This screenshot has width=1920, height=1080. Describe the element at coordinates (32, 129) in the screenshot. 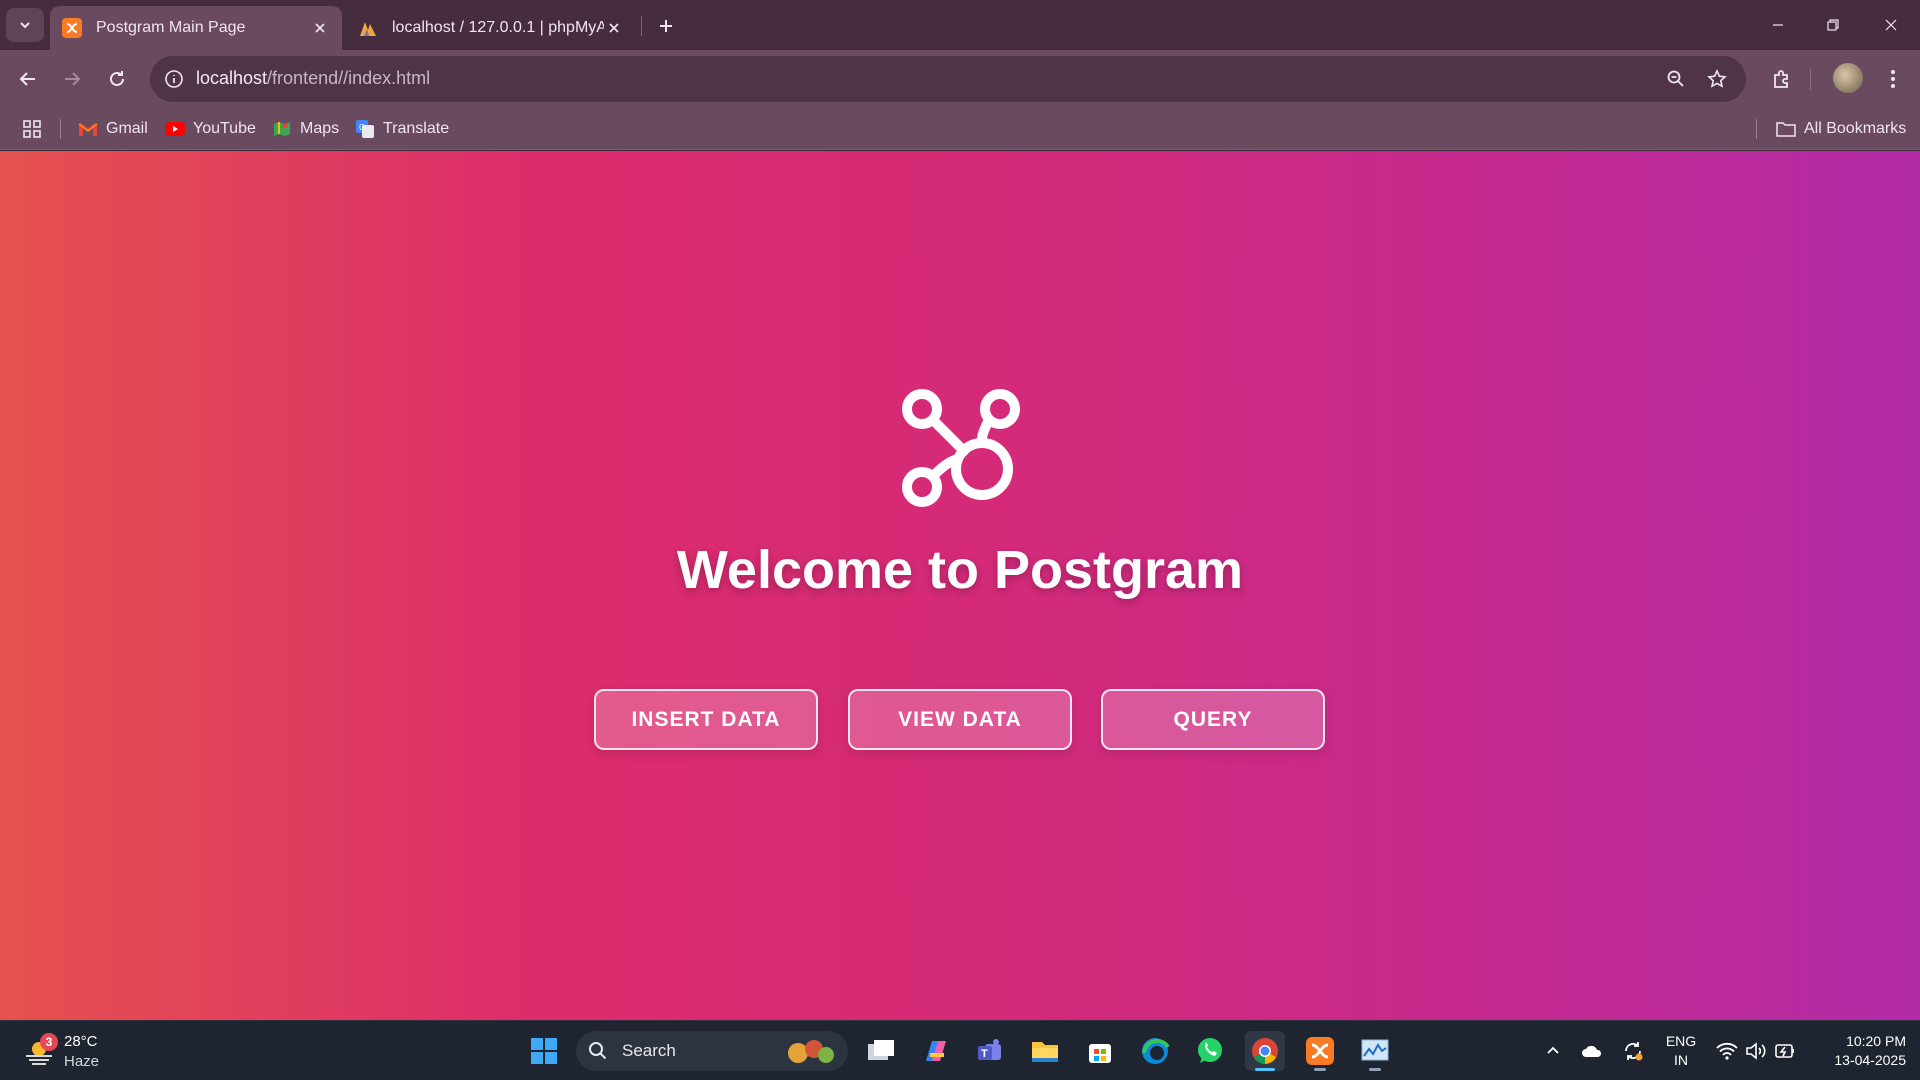

I see `apps-grid-icon` at that location.